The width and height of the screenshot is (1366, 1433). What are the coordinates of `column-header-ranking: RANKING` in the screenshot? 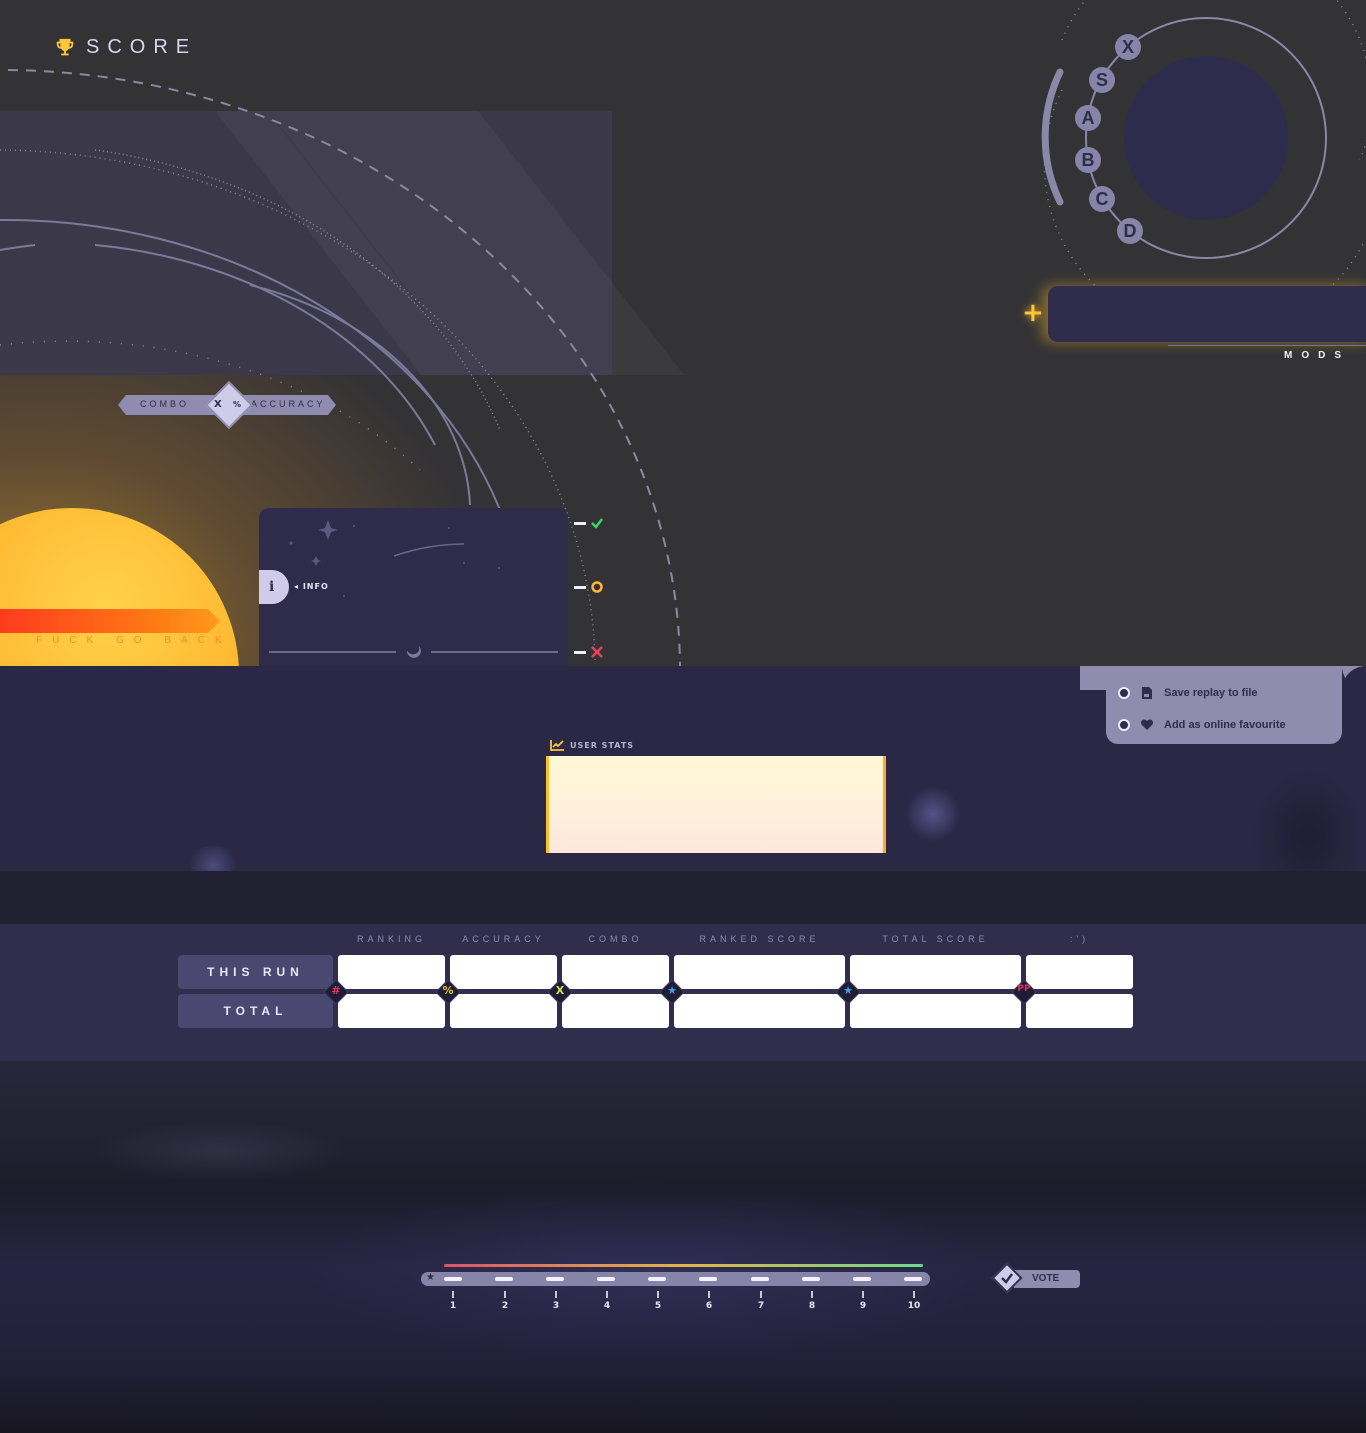 It's located at (391, 939).